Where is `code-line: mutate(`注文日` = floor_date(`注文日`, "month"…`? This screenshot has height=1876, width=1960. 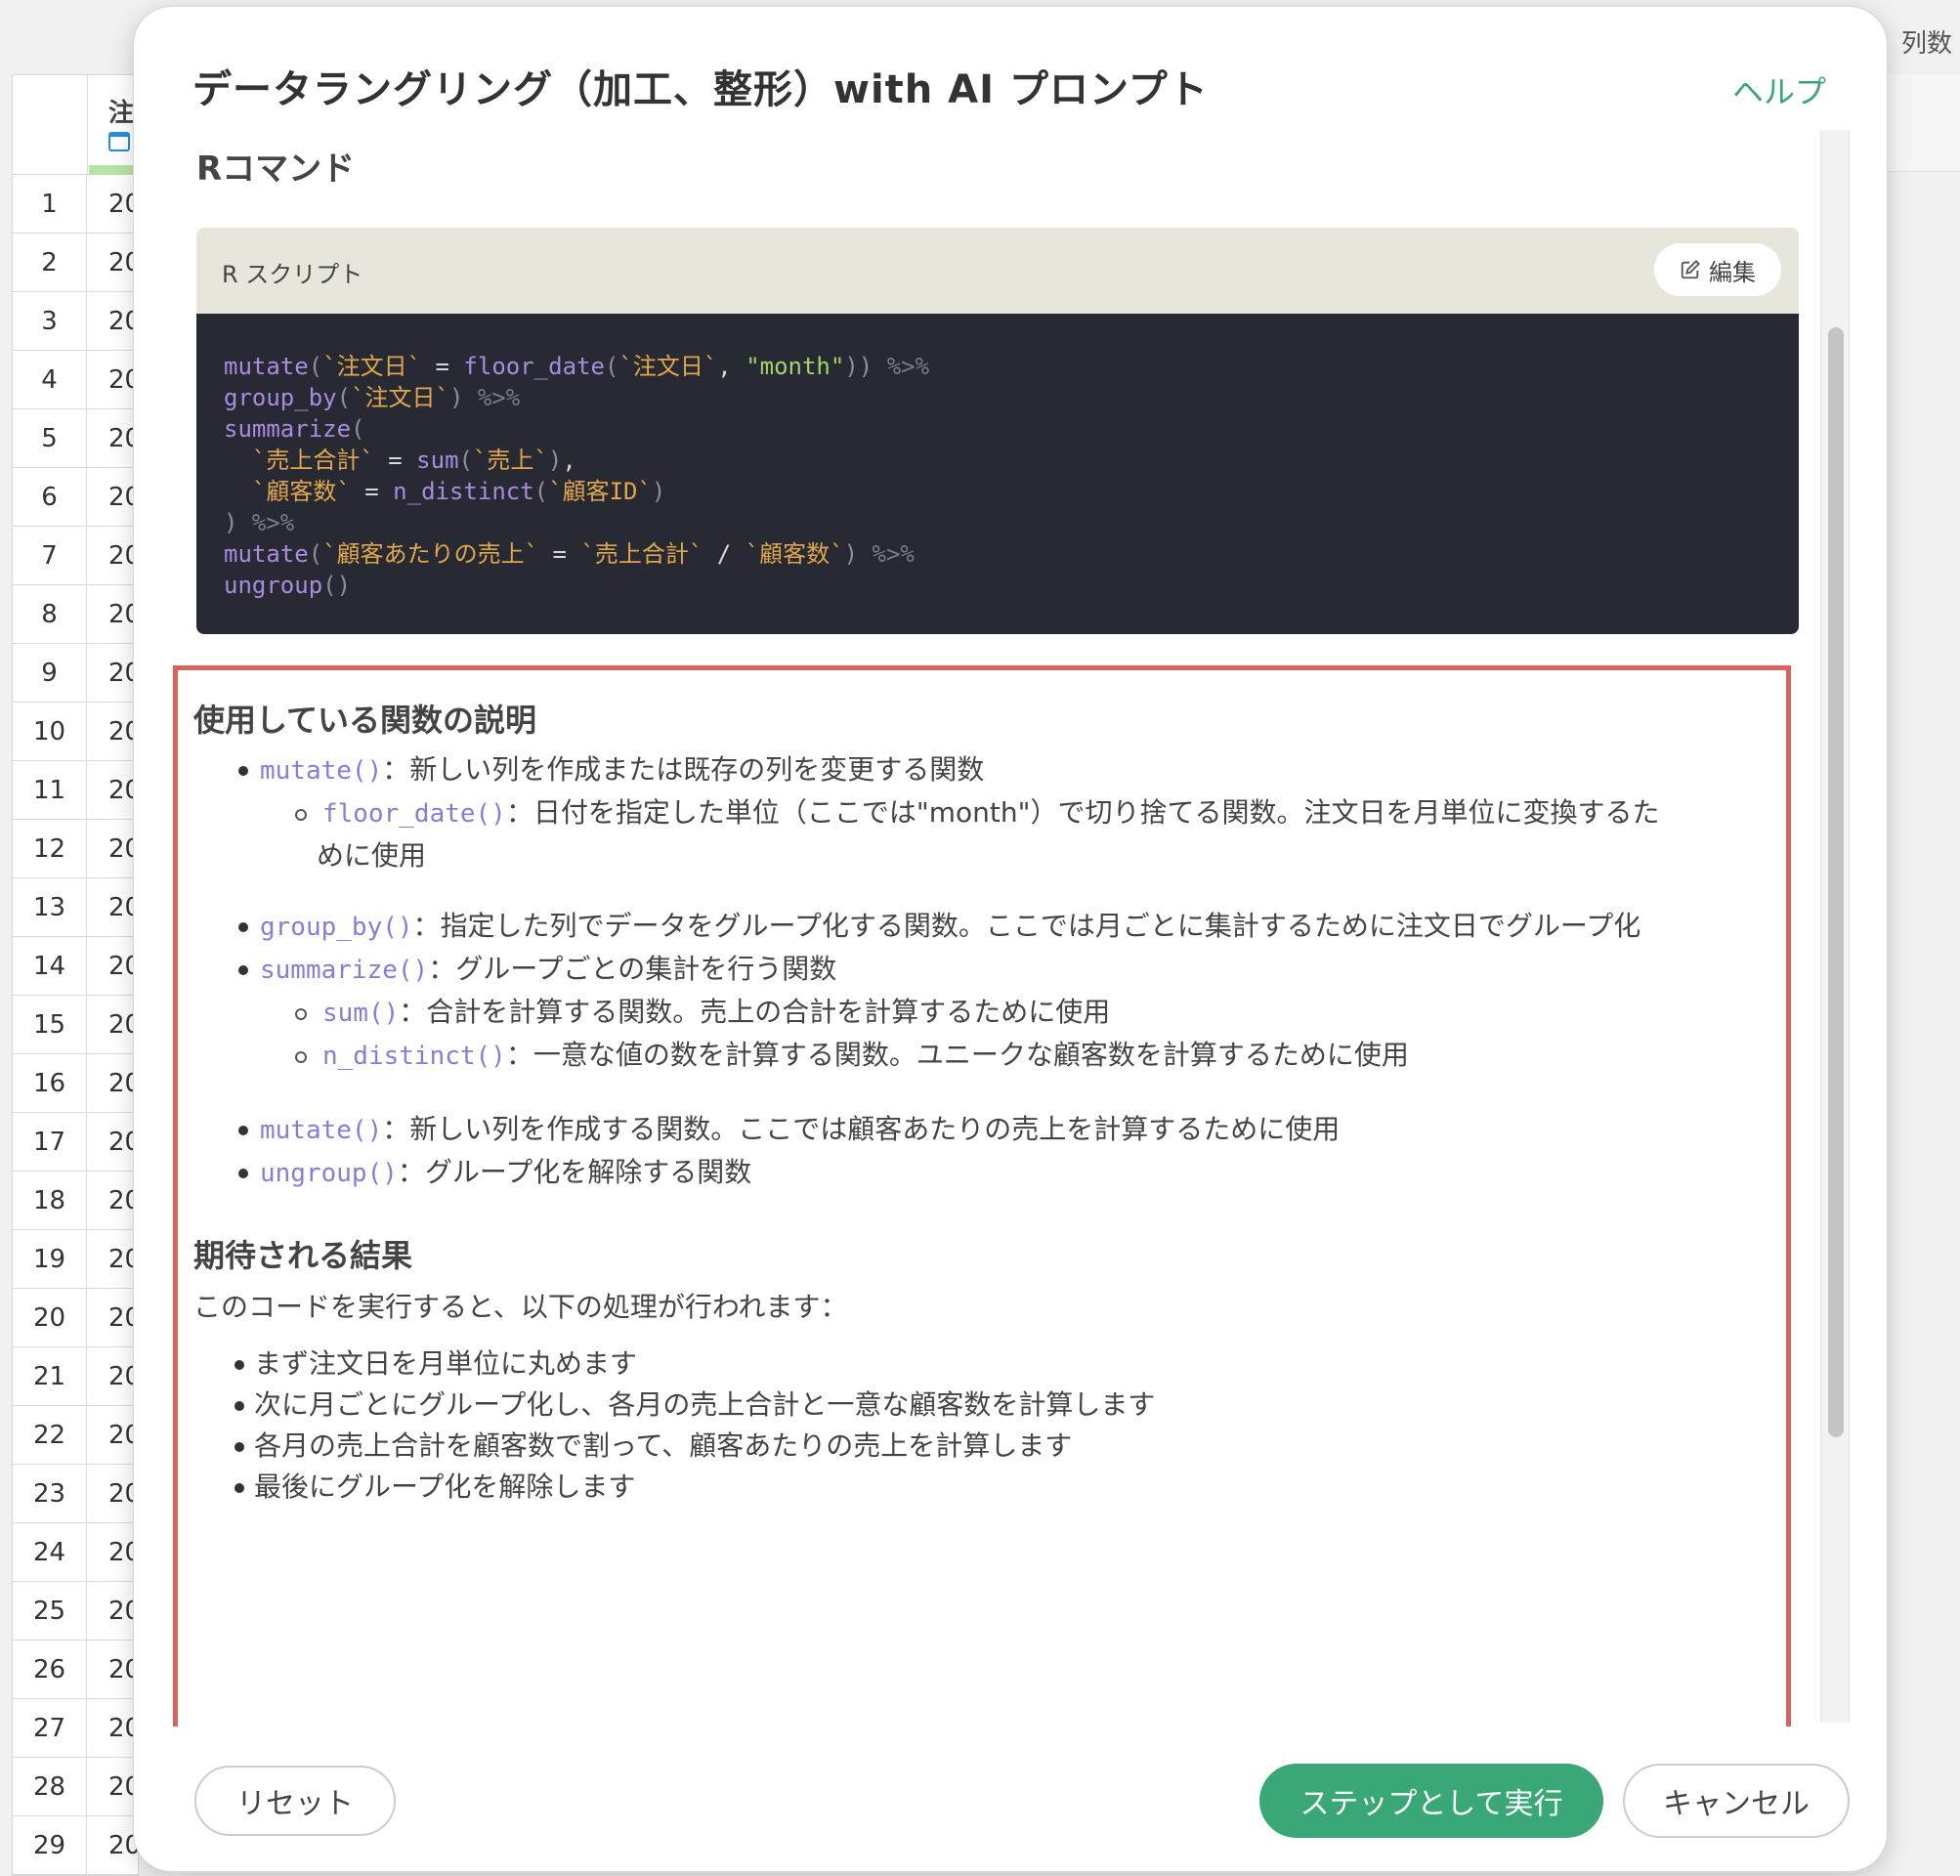 code-line: mutate(`注文日` = floor_date(`注文日`, "month"… is located at coordinates (577, 366).